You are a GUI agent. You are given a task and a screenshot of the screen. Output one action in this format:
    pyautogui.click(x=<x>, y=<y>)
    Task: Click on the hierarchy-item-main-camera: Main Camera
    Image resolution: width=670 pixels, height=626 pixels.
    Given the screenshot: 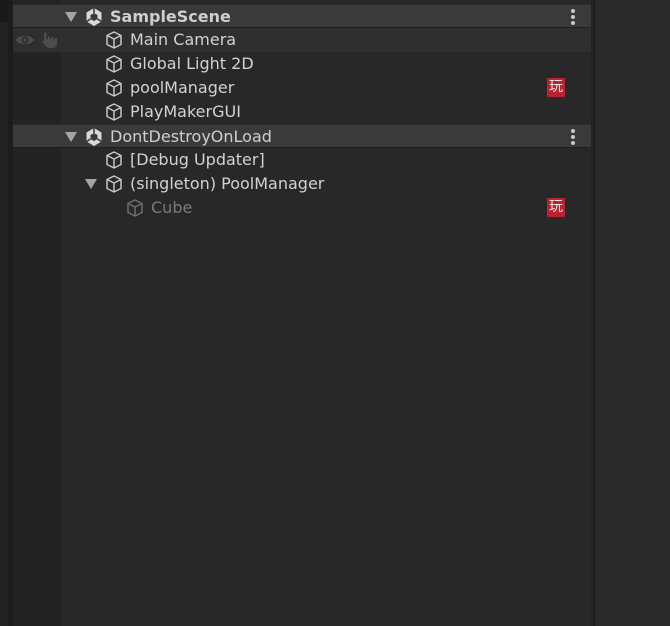 What is the action you would take?
    pyautogui.click(x=302, y=40)
    